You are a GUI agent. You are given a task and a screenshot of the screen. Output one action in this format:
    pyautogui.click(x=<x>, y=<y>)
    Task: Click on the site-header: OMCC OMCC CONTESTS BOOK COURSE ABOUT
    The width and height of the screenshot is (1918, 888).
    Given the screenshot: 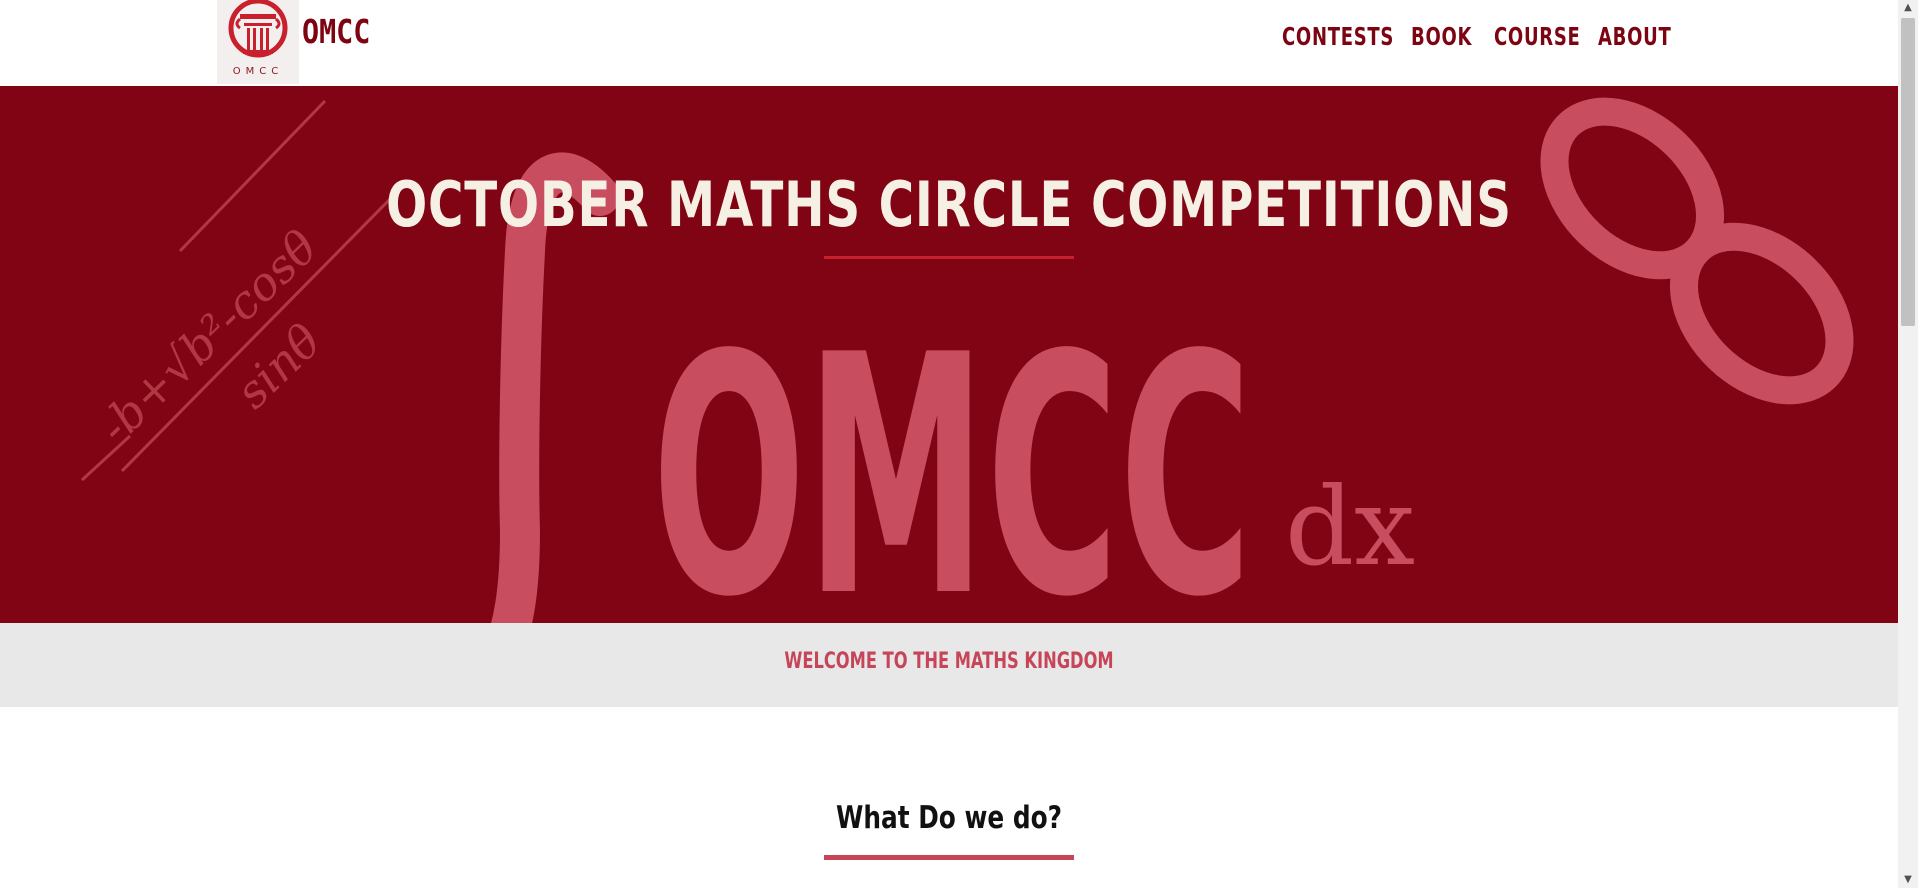 What is the action you would take?
    pyautogui.click(x=949, y=43)
    